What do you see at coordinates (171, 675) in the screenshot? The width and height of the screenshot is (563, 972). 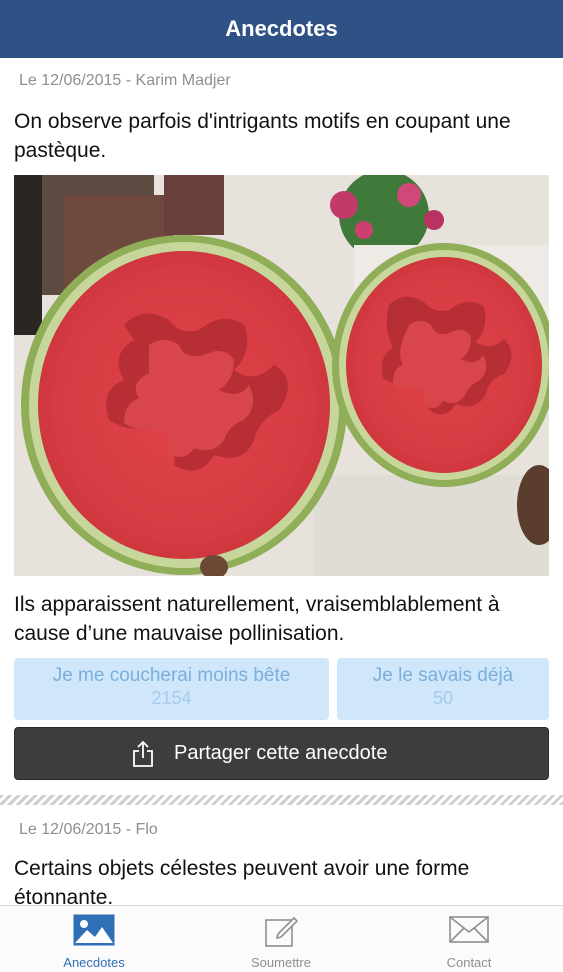 I see `vote-learned-label: Je me coucherai moins bête` at bounding box center [171, 675].